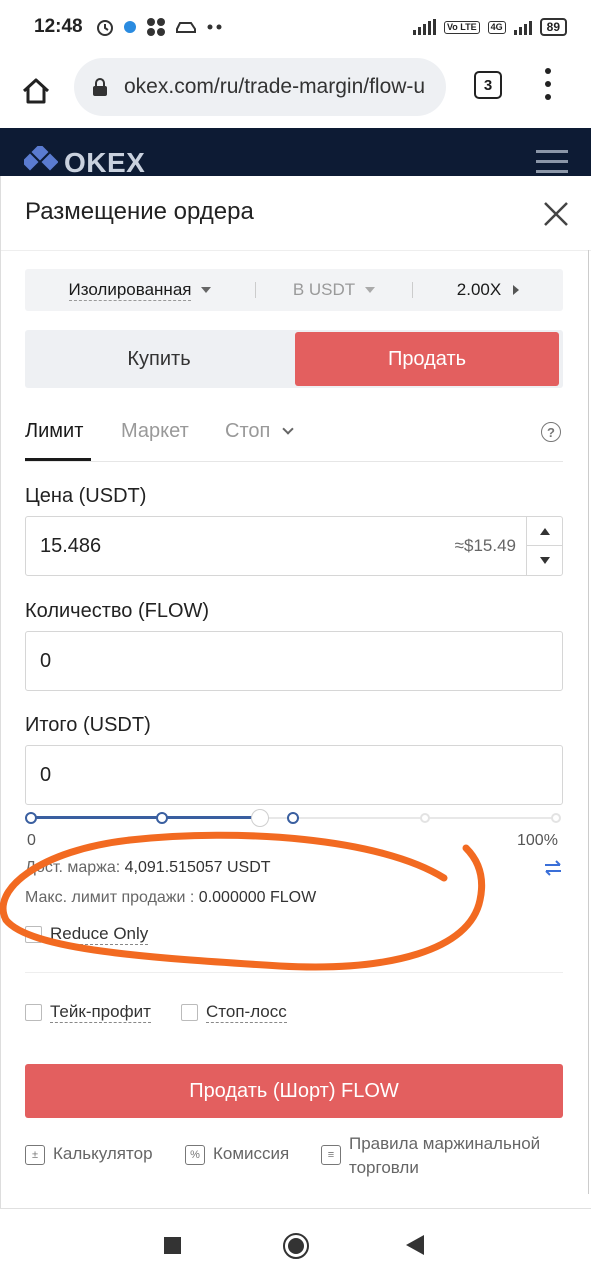  What do you see at coordinates (103, 1153) in the screenshot?
I see `calculator-label: Калькулятор` at bounding box center [103, 1153].